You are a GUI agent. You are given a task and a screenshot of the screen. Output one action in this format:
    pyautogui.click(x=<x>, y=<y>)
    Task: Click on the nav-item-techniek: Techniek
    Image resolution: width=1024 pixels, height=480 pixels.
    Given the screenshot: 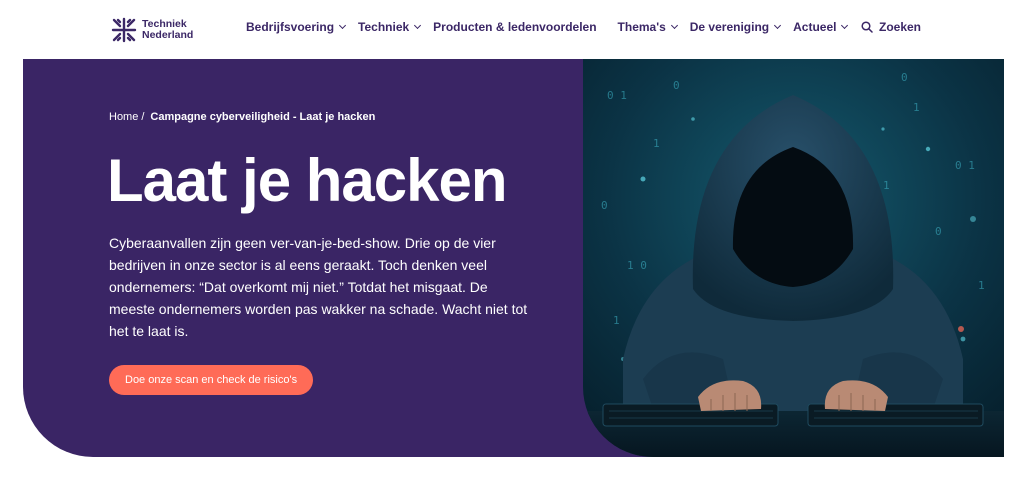 What is the action you would take?
    pyautogui.click(x=390, y=27)
    